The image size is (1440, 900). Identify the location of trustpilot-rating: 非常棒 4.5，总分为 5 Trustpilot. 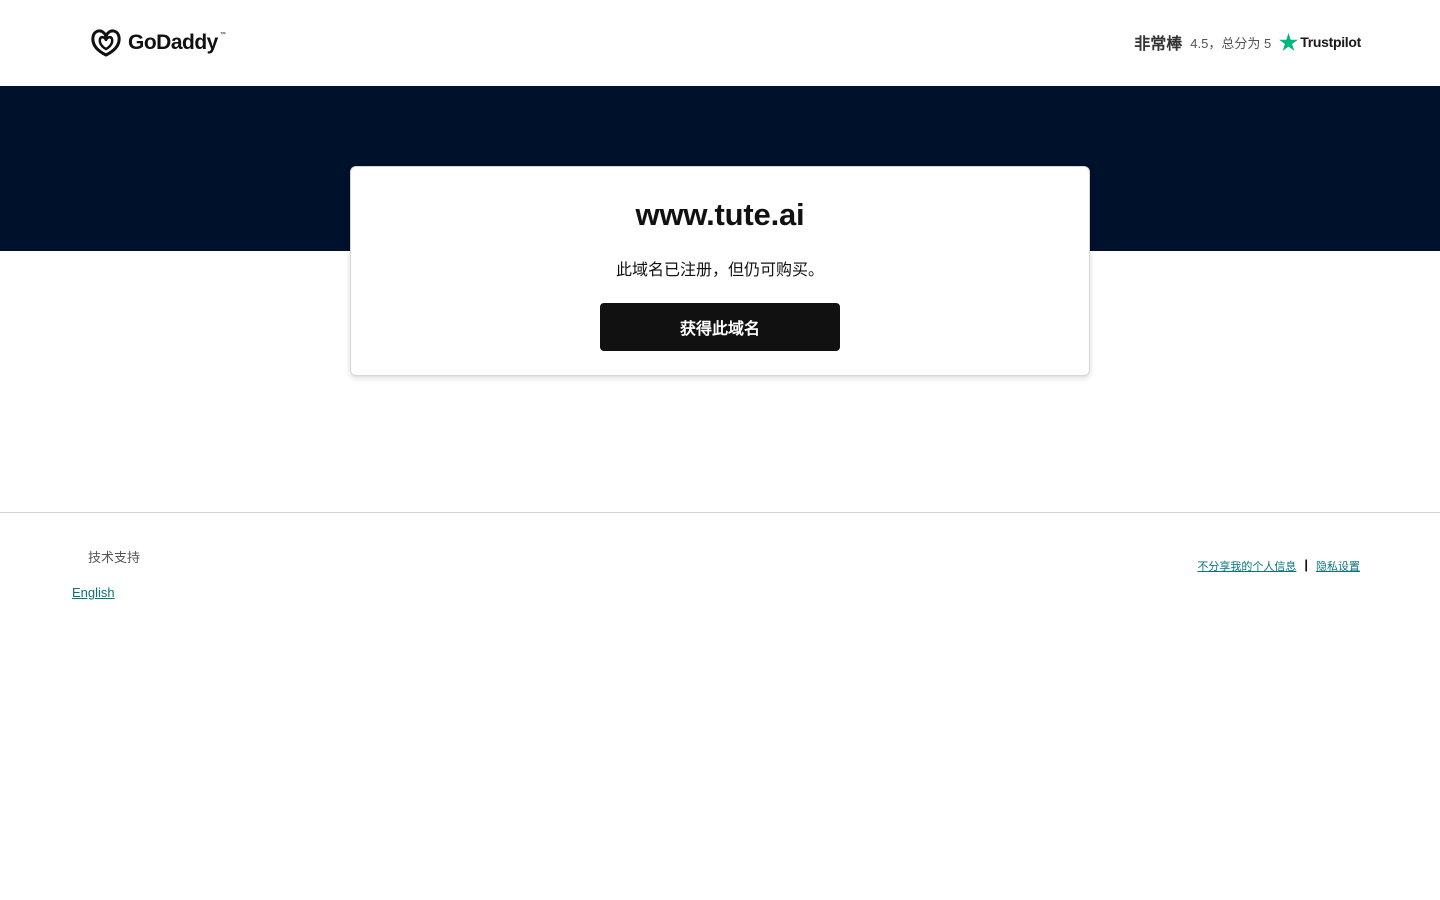
(1247, 42).